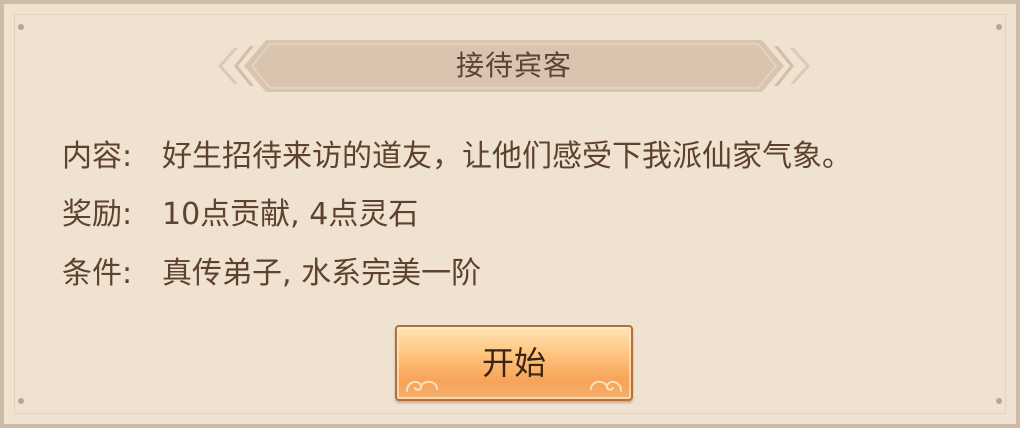  Describe the element at coordinates (97, 156) in the screenshot. I see `content-label: 内容:` at that location.